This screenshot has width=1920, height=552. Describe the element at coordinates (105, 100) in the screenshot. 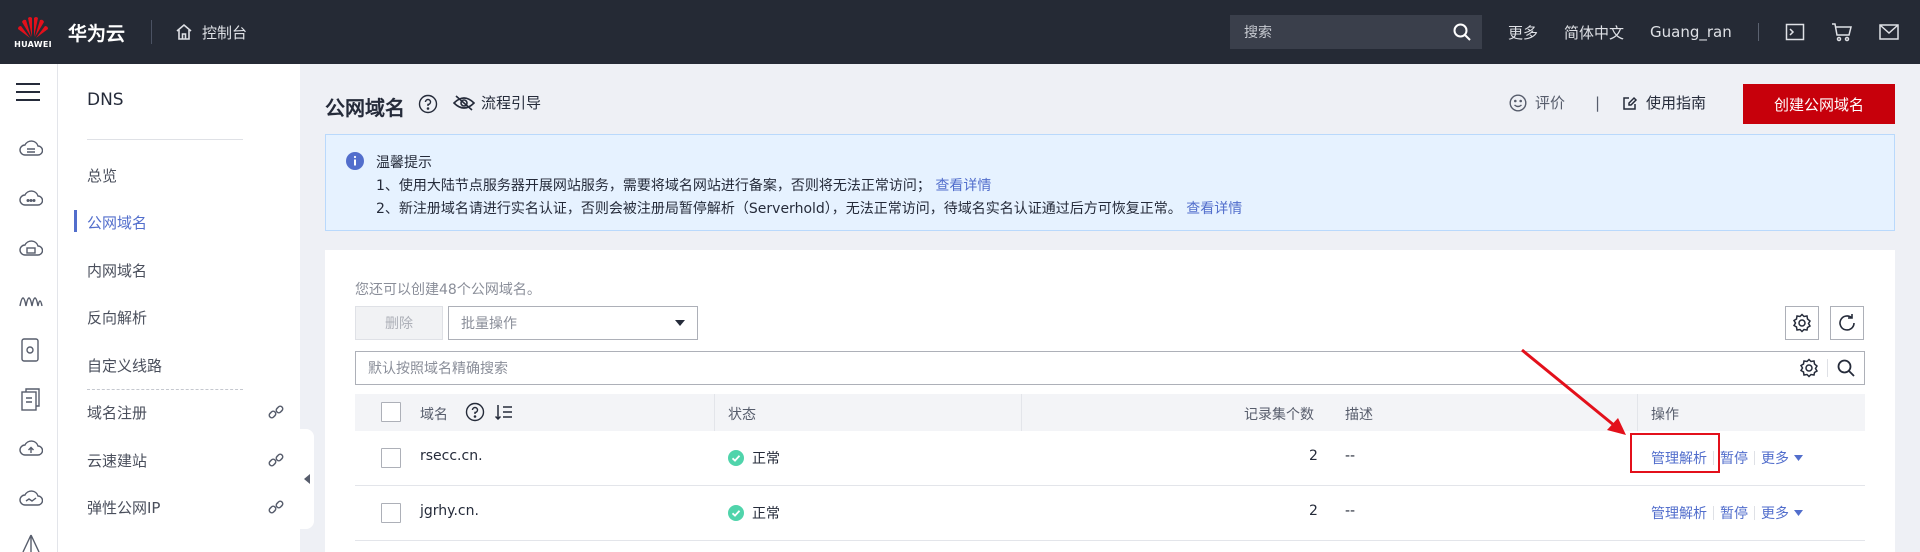

I see `nav-title: DNS` at that location.